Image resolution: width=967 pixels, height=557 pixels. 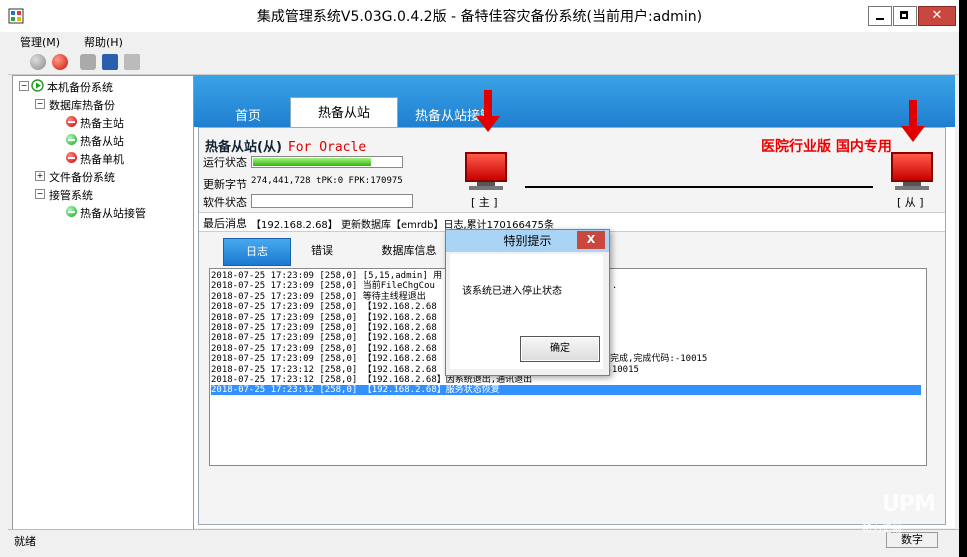 I want to click on dialog-close-button: X, so click(x=591, y=240).